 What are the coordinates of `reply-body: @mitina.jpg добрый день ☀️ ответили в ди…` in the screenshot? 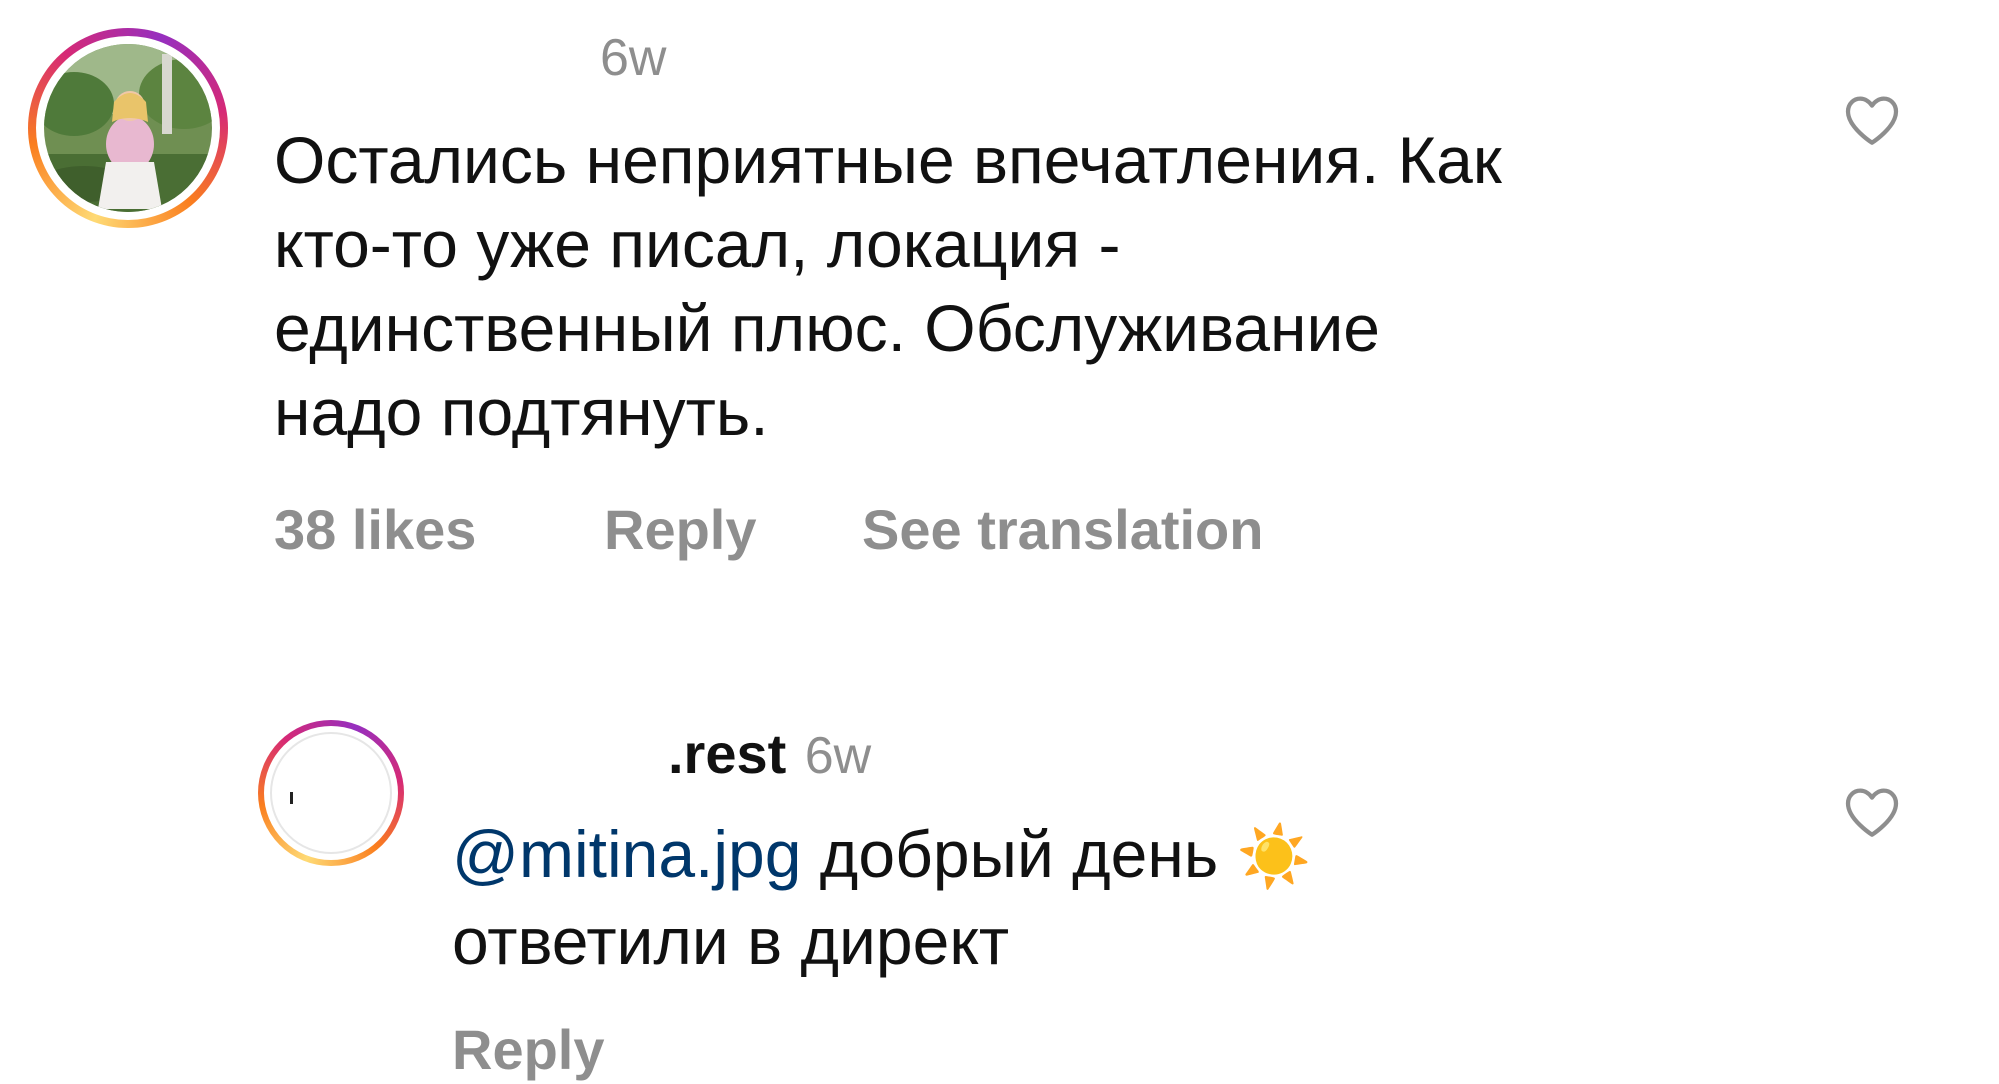 It's located at (881, 897).